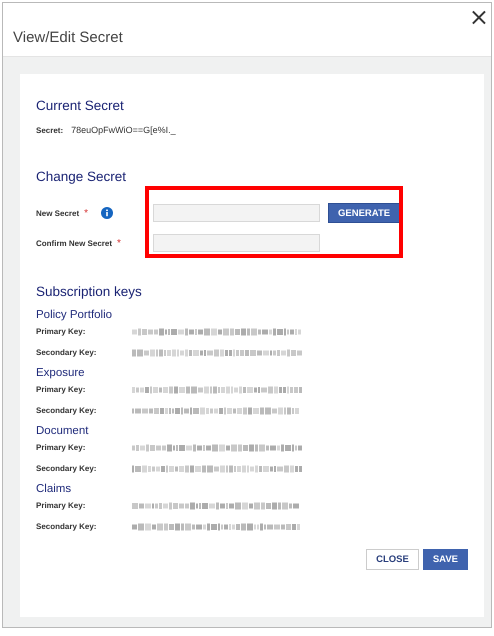  I want to click on dialog-title: View/Edit Secret, so click(68, 37).